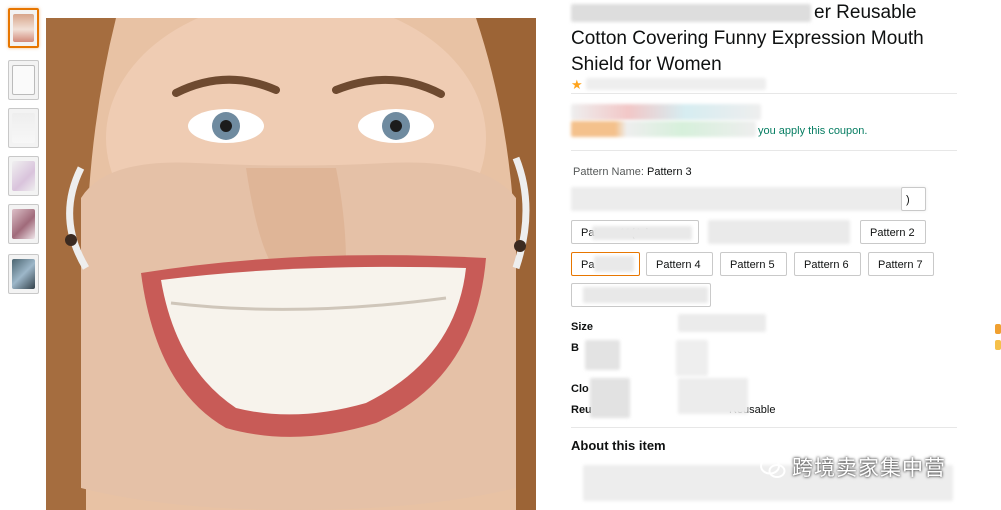  What do you see at coordinates (577, 85) in the screenshot?
I see `star-icon: ★` at bounding box center [577, 85].